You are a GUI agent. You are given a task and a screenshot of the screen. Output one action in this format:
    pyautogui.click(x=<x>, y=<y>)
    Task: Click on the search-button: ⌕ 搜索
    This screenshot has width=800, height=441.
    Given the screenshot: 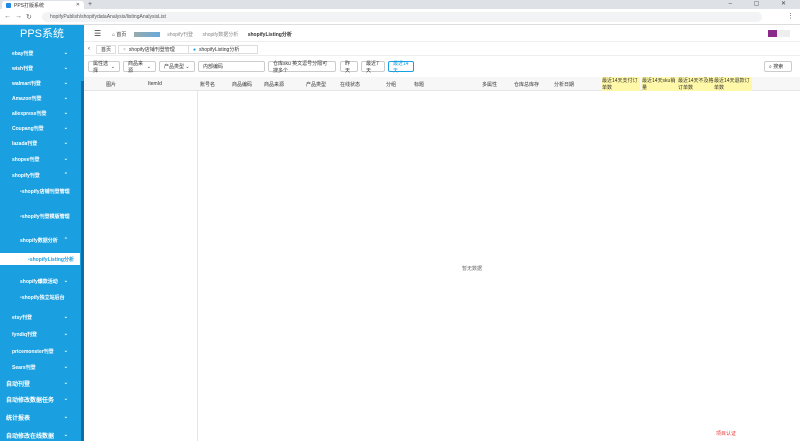 What is the action you would take?
    pyautogui.click(x=778, y=66)
    